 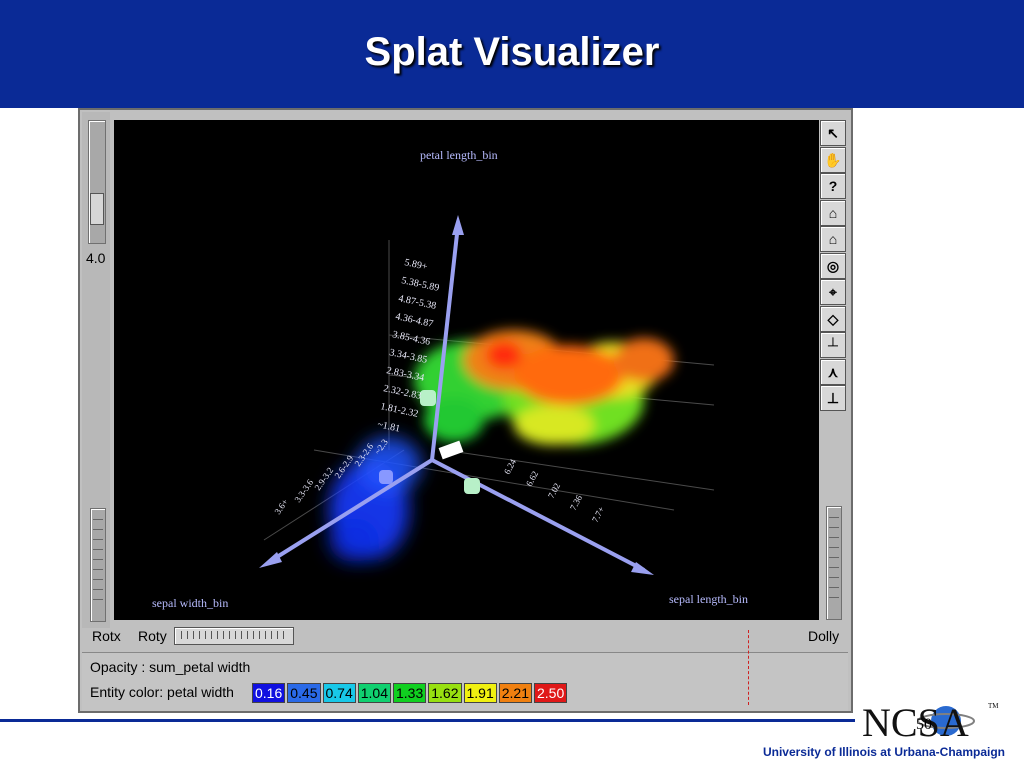 What do you see at coordinates (170, 667) in the screenshot?
I see `opacity-text: Opacity : sum_petal width` at bounding box center [170, 667].